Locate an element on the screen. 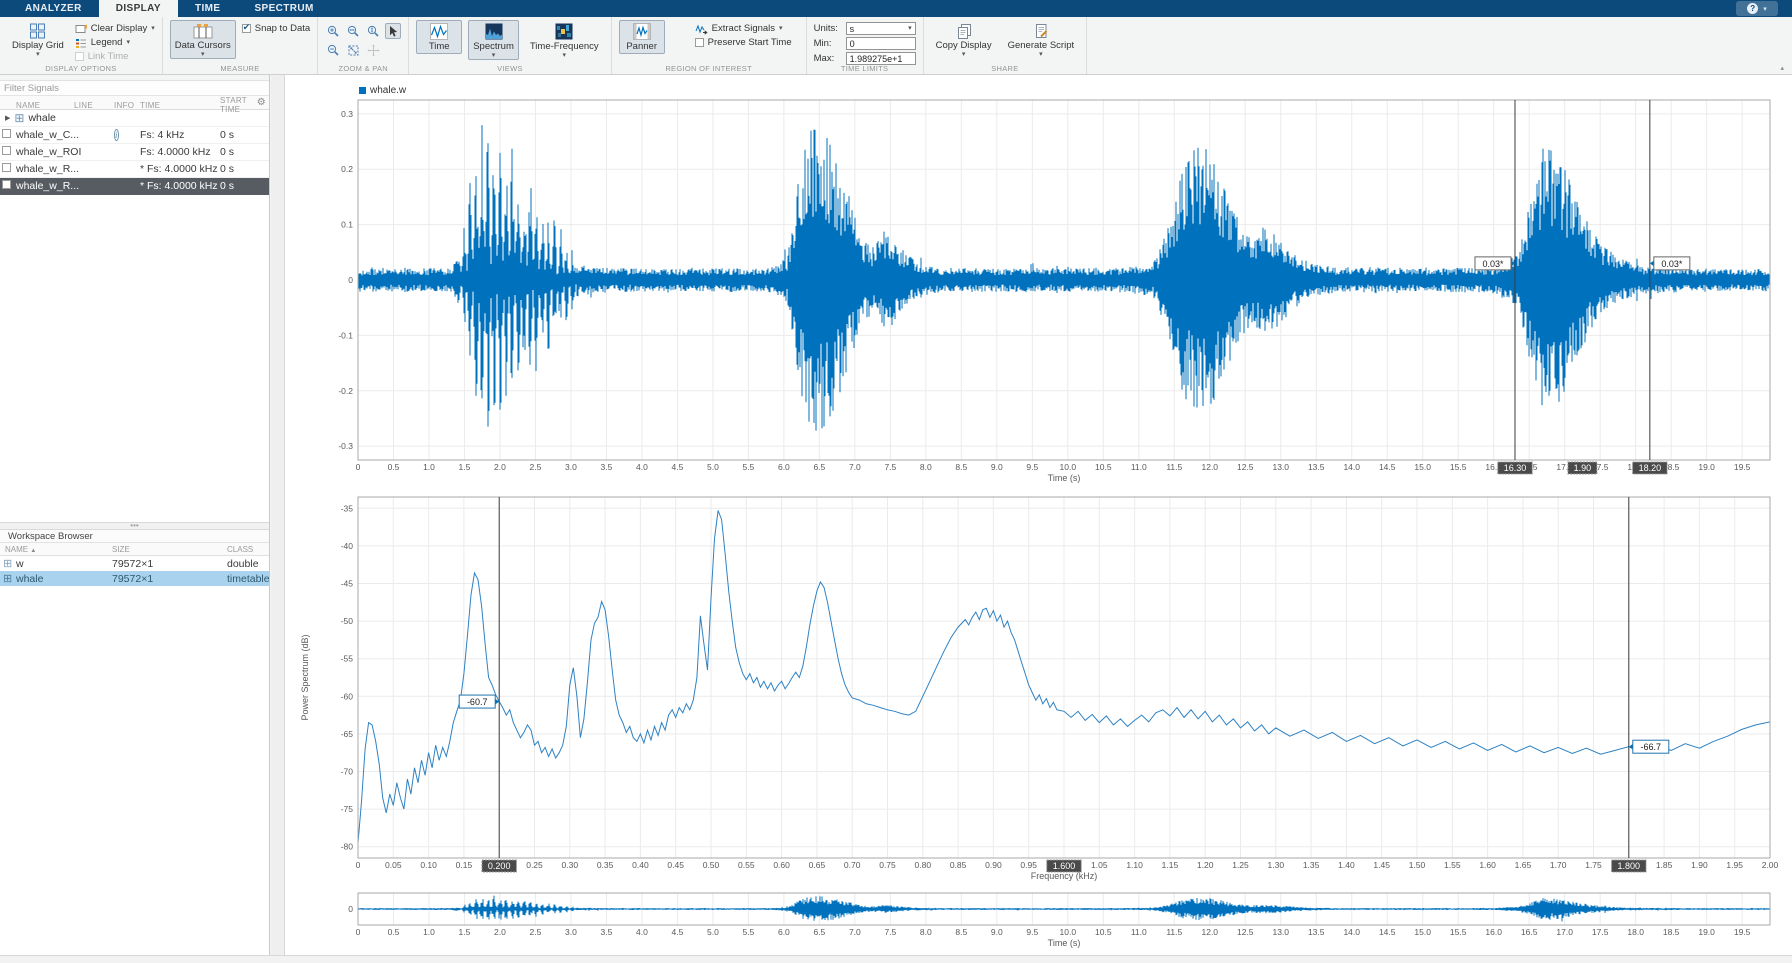 The width and height of the screenshot is (1792, 963). extract-signals-label: Extract Signals is located at coordinates (743, 28).